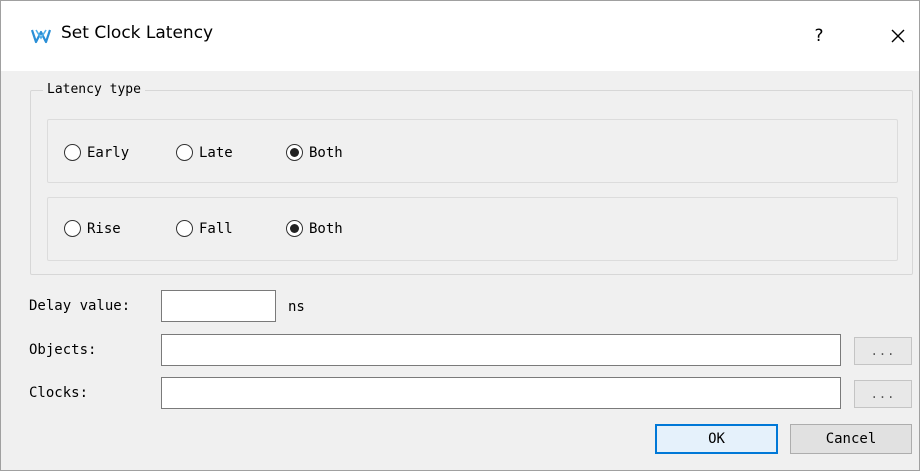 This screenshot has width=920, height=471. What do you see at coordinates (108, 152) in the screenshot?
I see `radio-label: Early` at bounding box center [108, 152].